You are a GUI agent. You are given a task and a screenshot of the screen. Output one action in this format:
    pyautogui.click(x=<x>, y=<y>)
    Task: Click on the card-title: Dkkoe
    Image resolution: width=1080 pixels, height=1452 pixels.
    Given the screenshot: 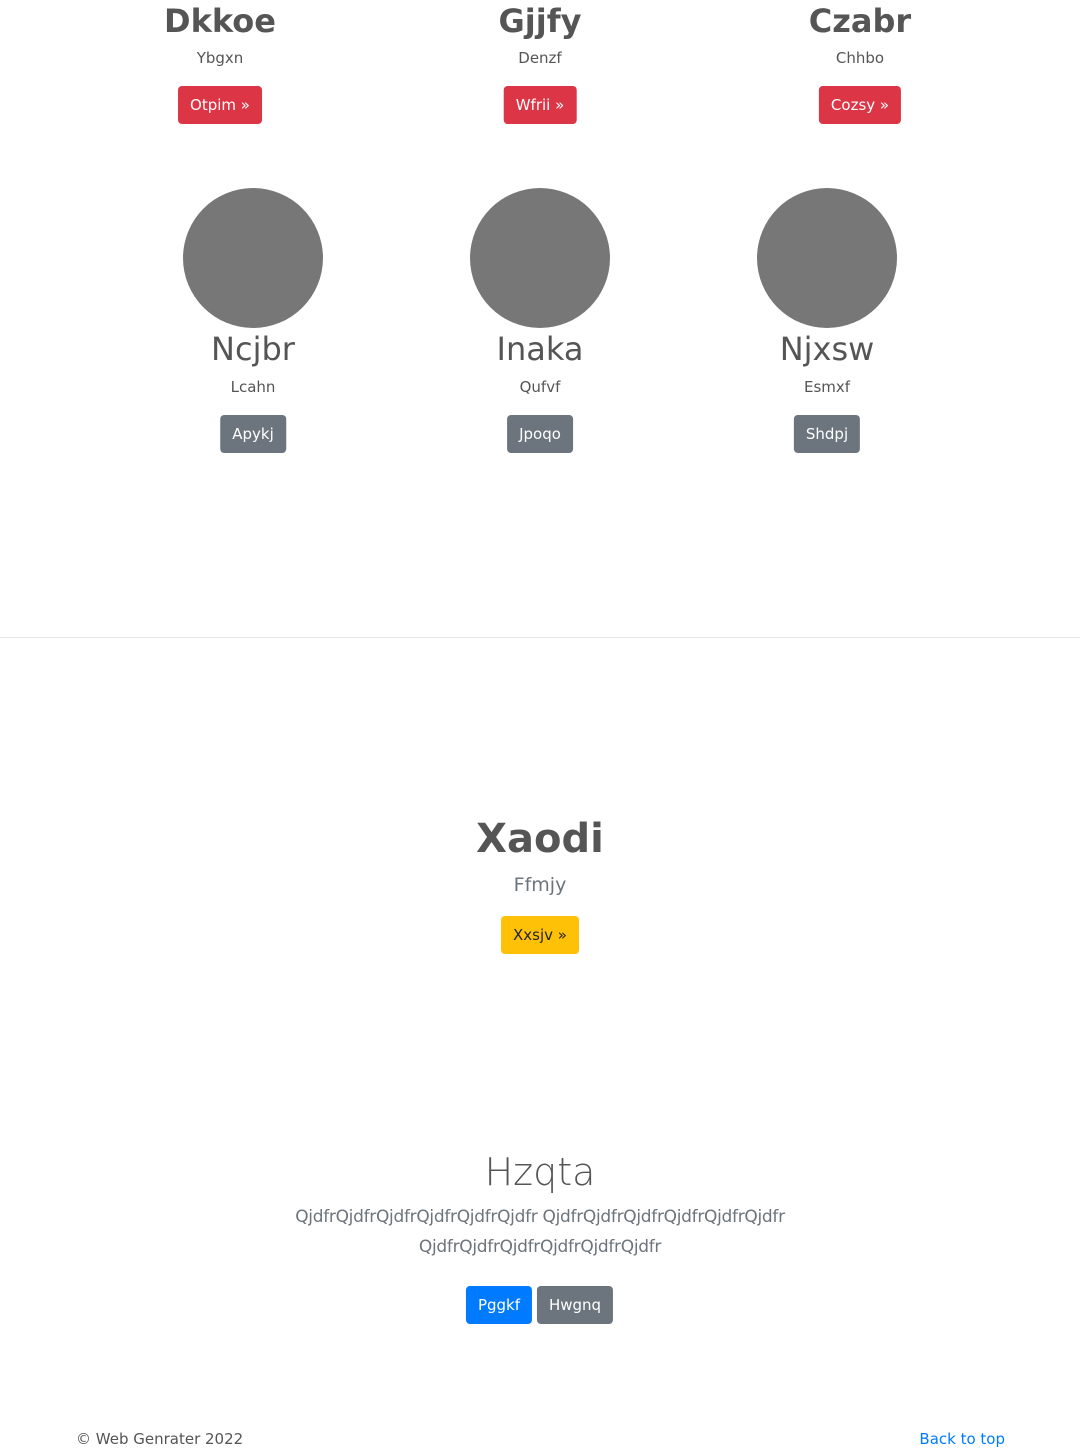 What is the action you would take?
    pyautogui.click(x=220, y=21)
    